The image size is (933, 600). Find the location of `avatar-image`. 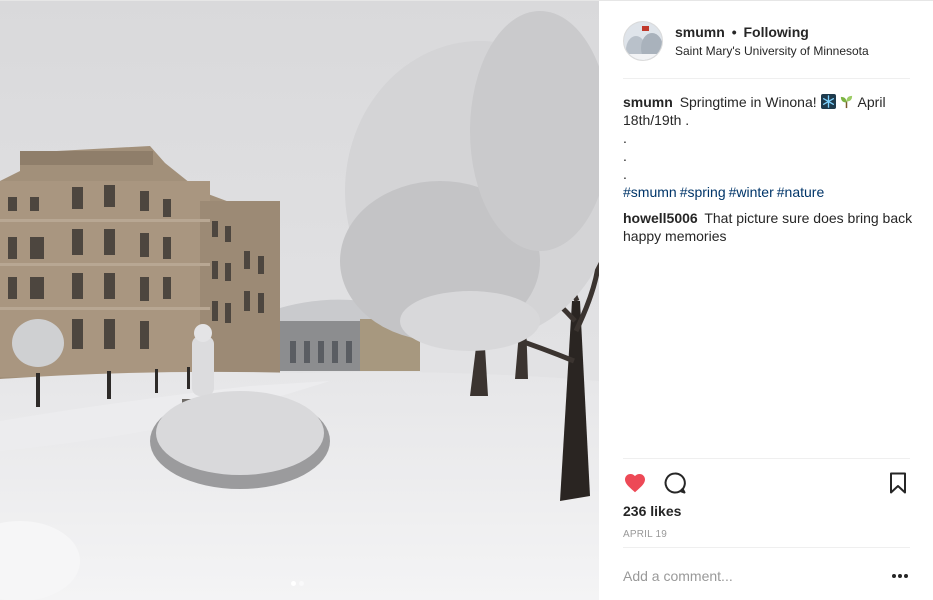

avatar-image is located at coordinates (643, 41).